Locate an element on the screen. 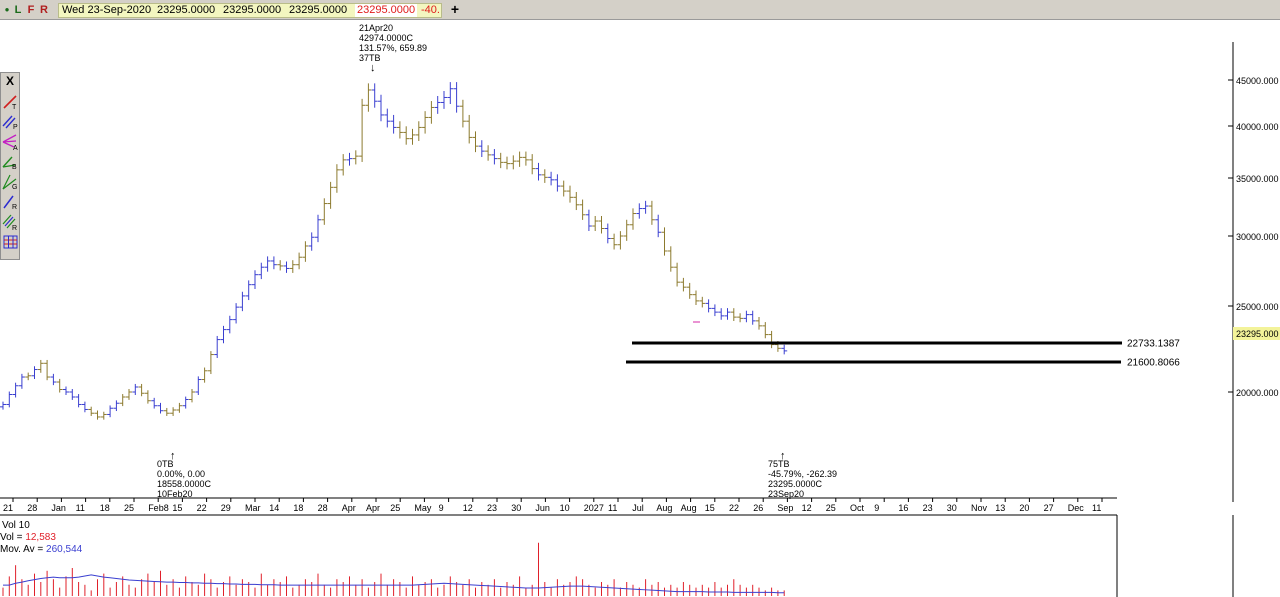 This screenshot has width=1280, height=597. date-tick: 13 is located at coordinates (1000, 508).